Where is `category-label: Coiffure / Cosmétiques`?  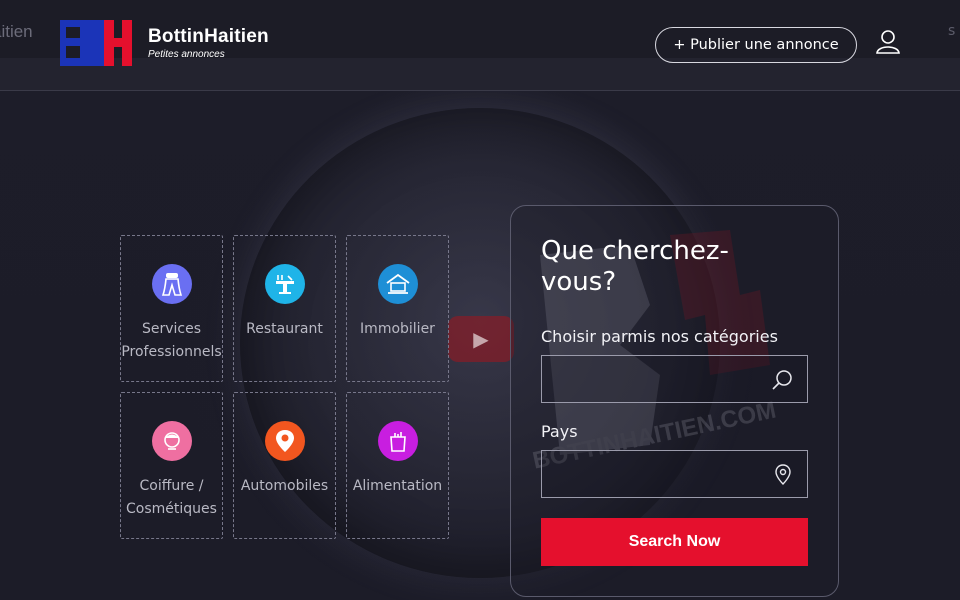
category-label: Coiffure / Cosmétiques is located at coordinates (171, 497).